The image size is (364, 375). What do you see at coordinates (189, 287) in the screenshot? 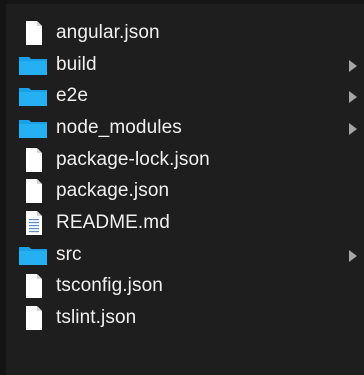
I see `file-item: tsconfig.json` at bounding box center [189, 287].